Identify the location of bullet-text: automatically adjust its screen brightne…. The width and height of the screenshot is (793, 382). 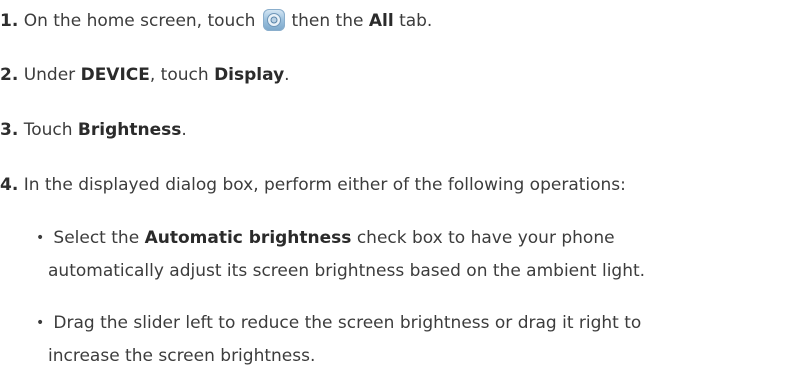
(347, 271).